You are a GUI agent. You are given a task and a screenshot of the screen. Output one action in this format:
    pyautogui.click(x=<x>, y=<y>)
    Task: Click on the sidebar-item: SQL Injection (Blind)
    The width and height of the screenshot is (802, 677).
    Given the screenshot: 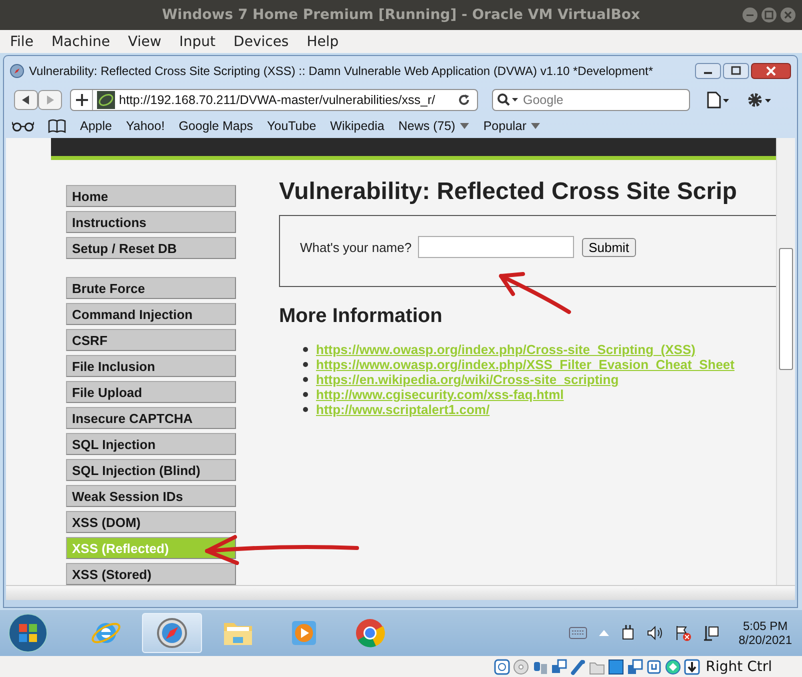 What is the action you would take?
    pyautogui.click(x=151, y=470)
    